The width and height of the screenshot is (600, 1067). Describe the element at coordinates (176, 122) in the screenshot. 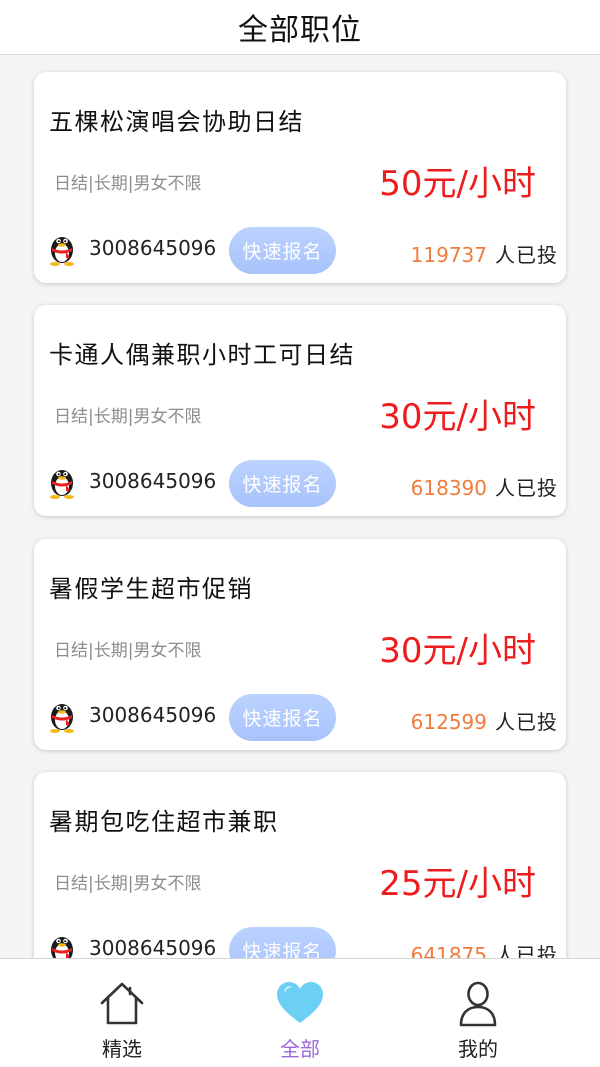

I see `job-title: 五棵松演唱会协助日结` at that location.